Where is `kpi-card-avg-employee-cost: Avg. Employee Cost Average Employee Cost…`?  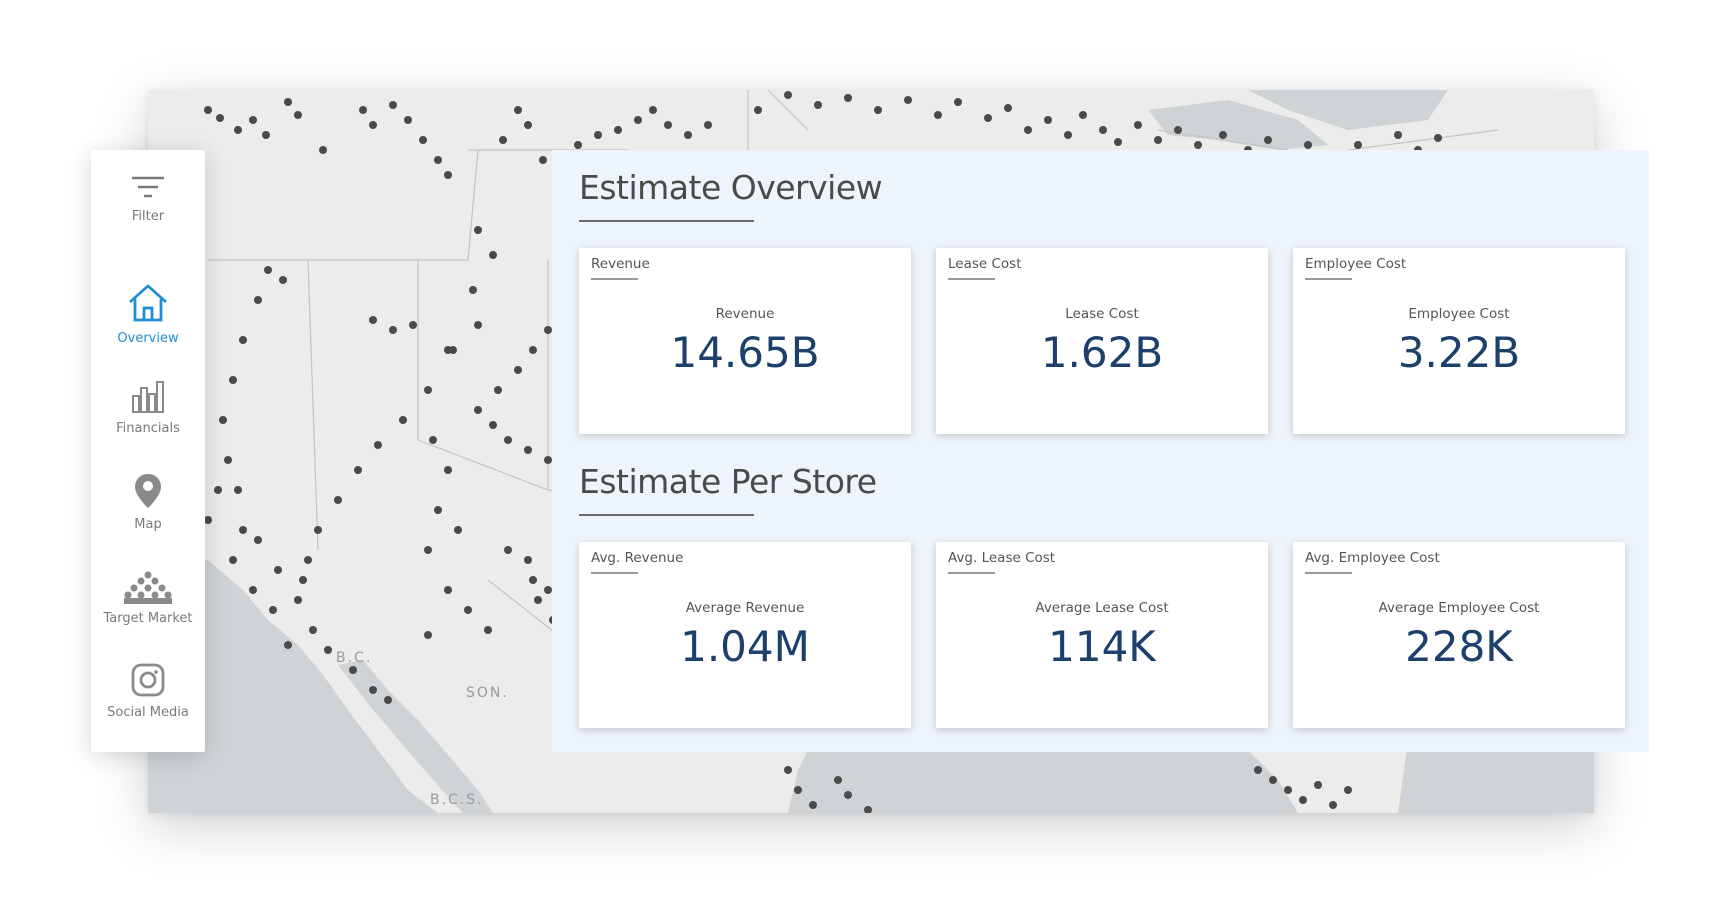 kpi-card-avg-employee-cost: Avg. Employee Cost Average Employee Cost… is located at coordinates (1459, 635).